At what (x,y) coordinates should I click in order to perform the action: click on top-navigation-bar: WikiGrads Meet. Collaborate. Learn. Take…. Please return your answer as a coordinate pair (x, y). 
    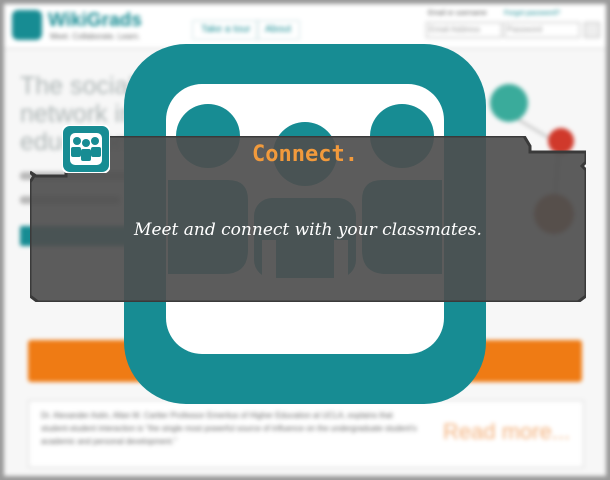
    Looking at the image, I should click on (305, 26).